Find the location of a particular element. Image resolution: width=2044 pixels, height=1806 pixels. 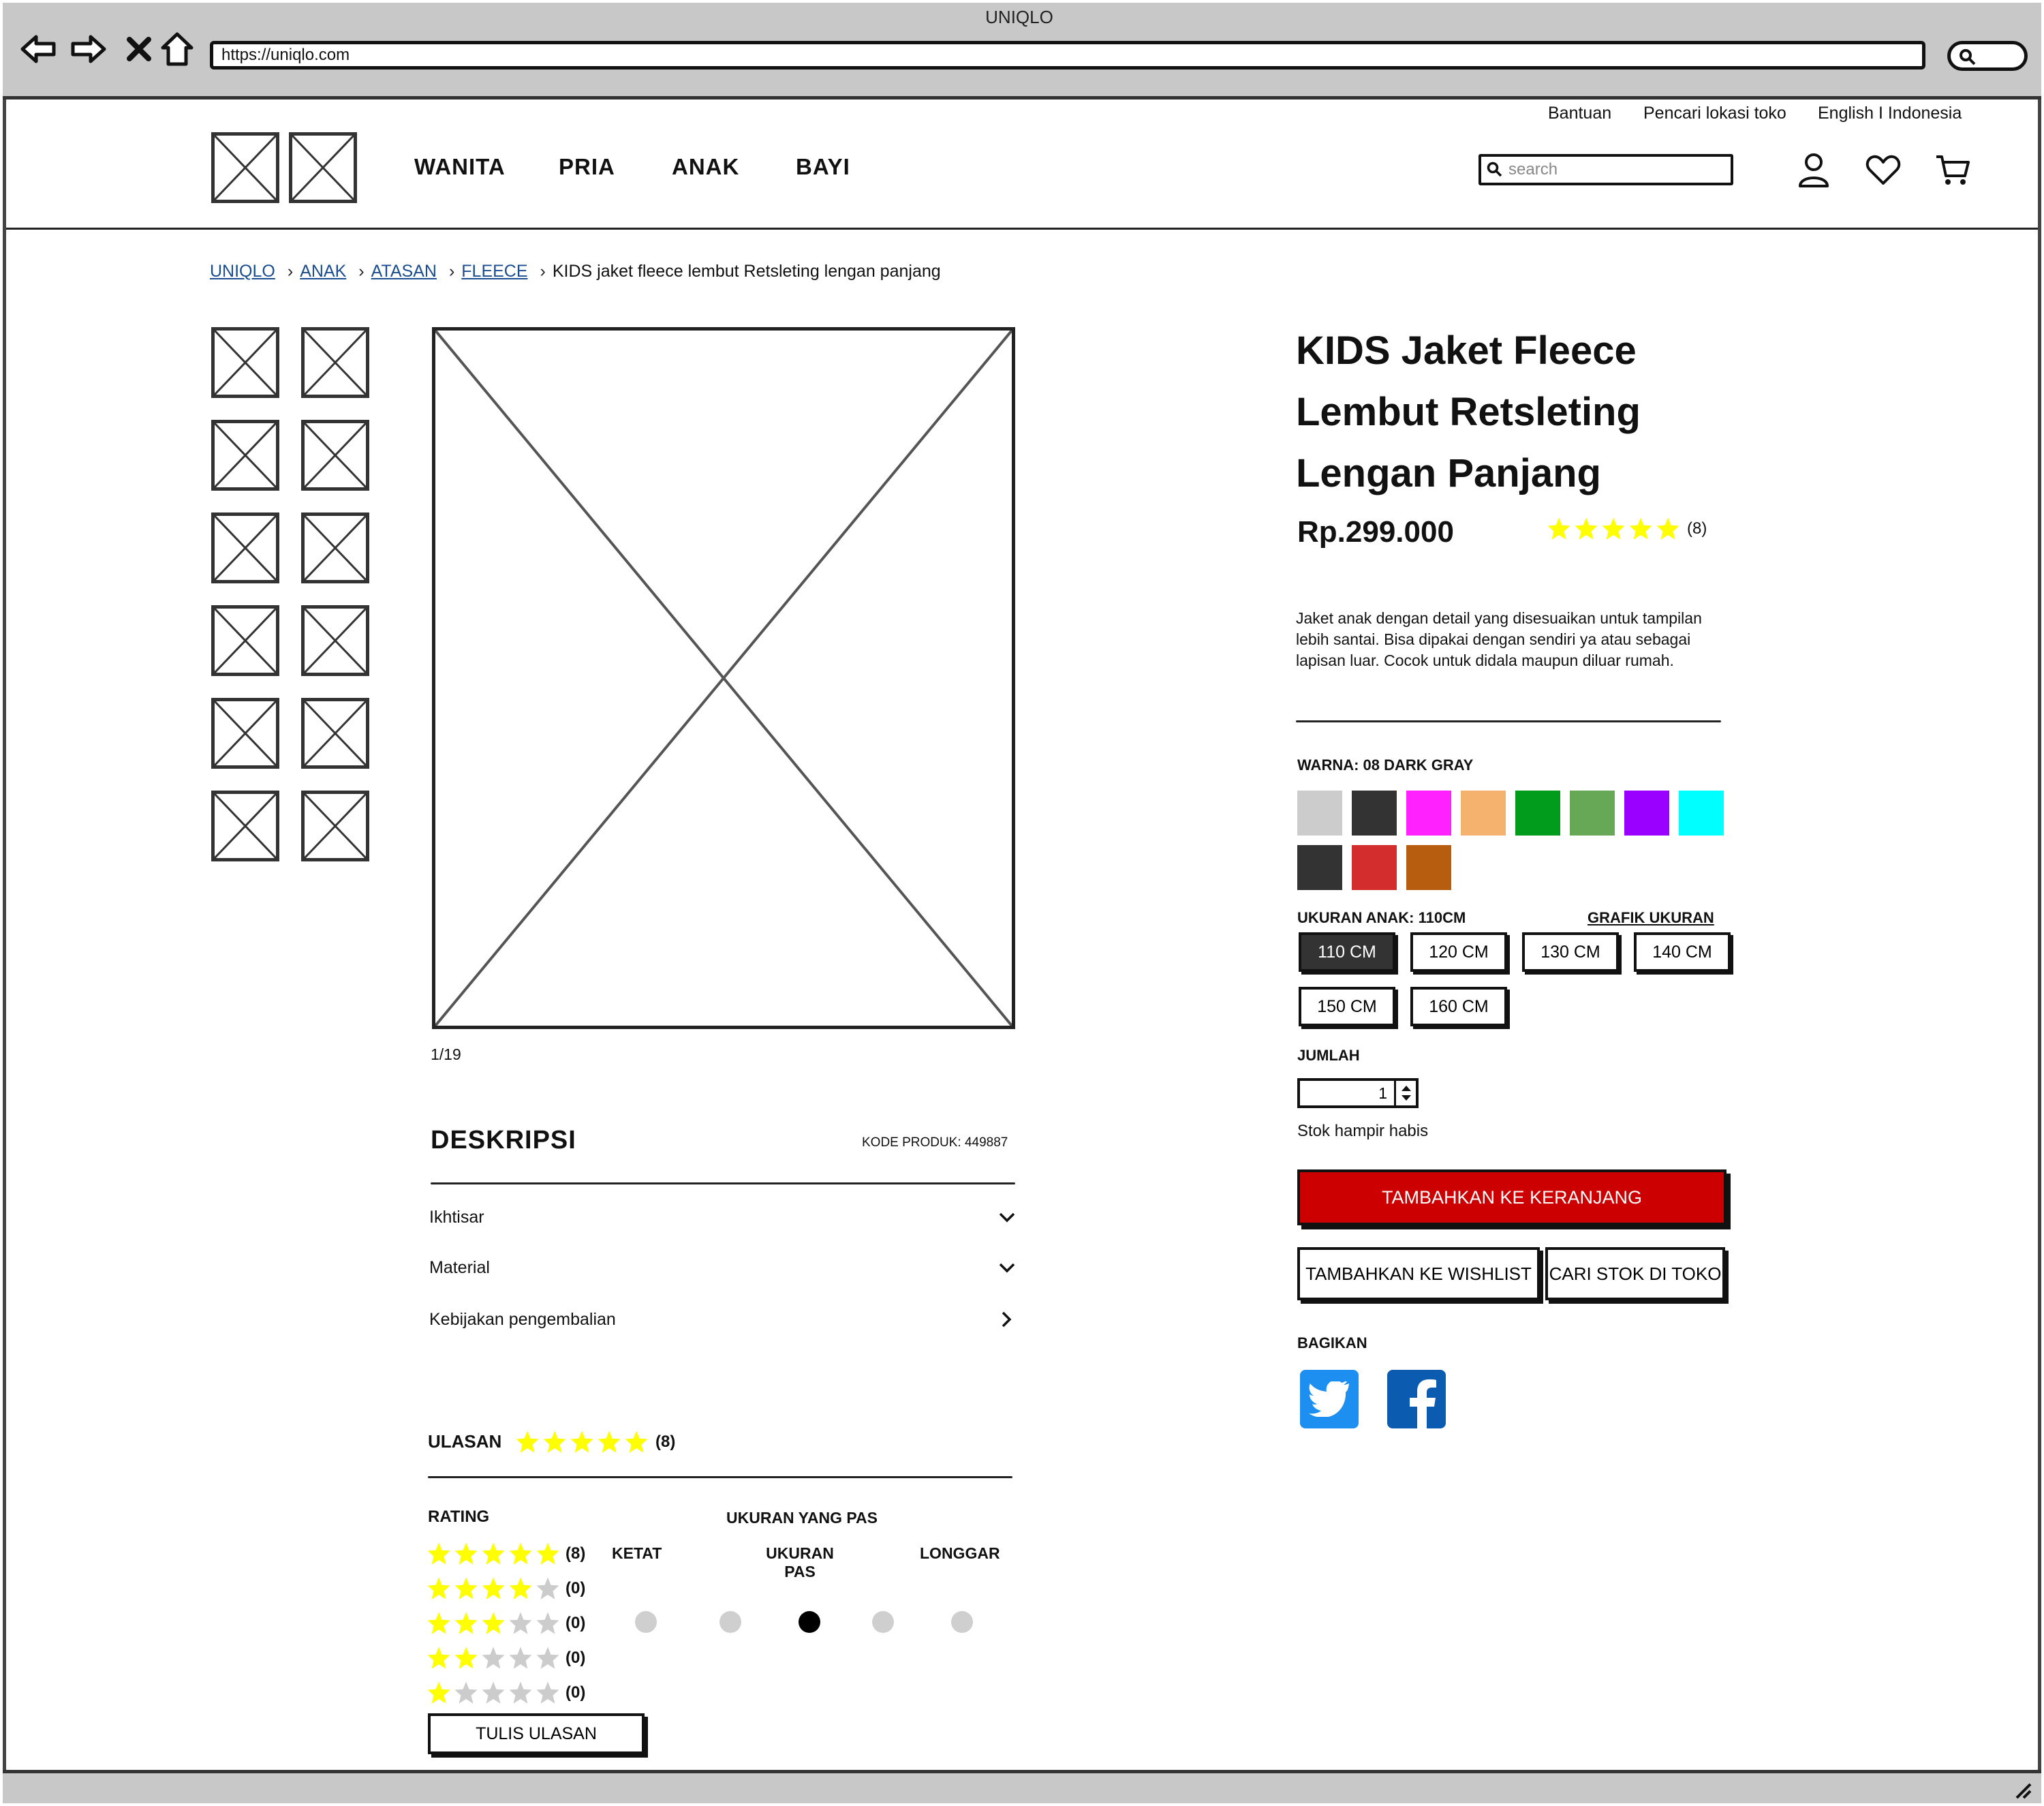

product-rating: (8) is located at coordinates (1627, 529).